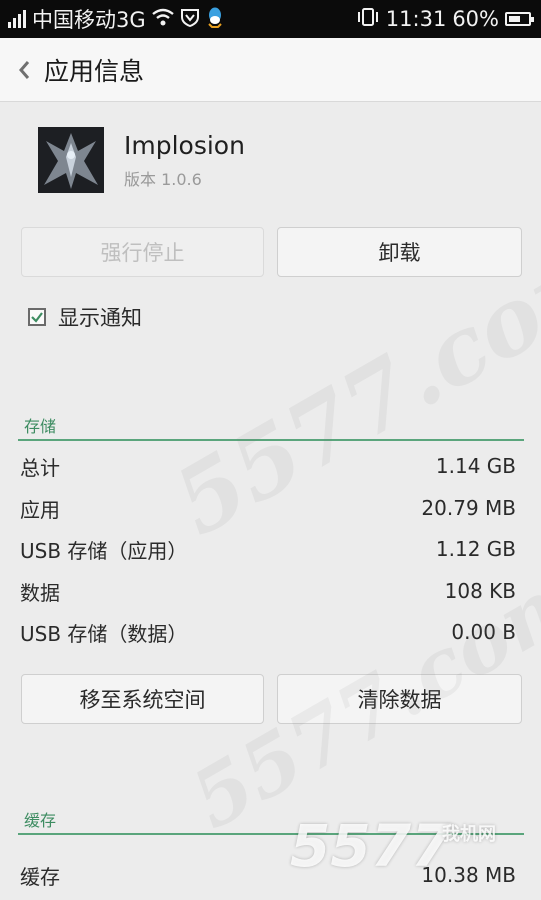 The image size is (541, 900). I want to click on show-notification-row: 显示通知, so click(85, 317).